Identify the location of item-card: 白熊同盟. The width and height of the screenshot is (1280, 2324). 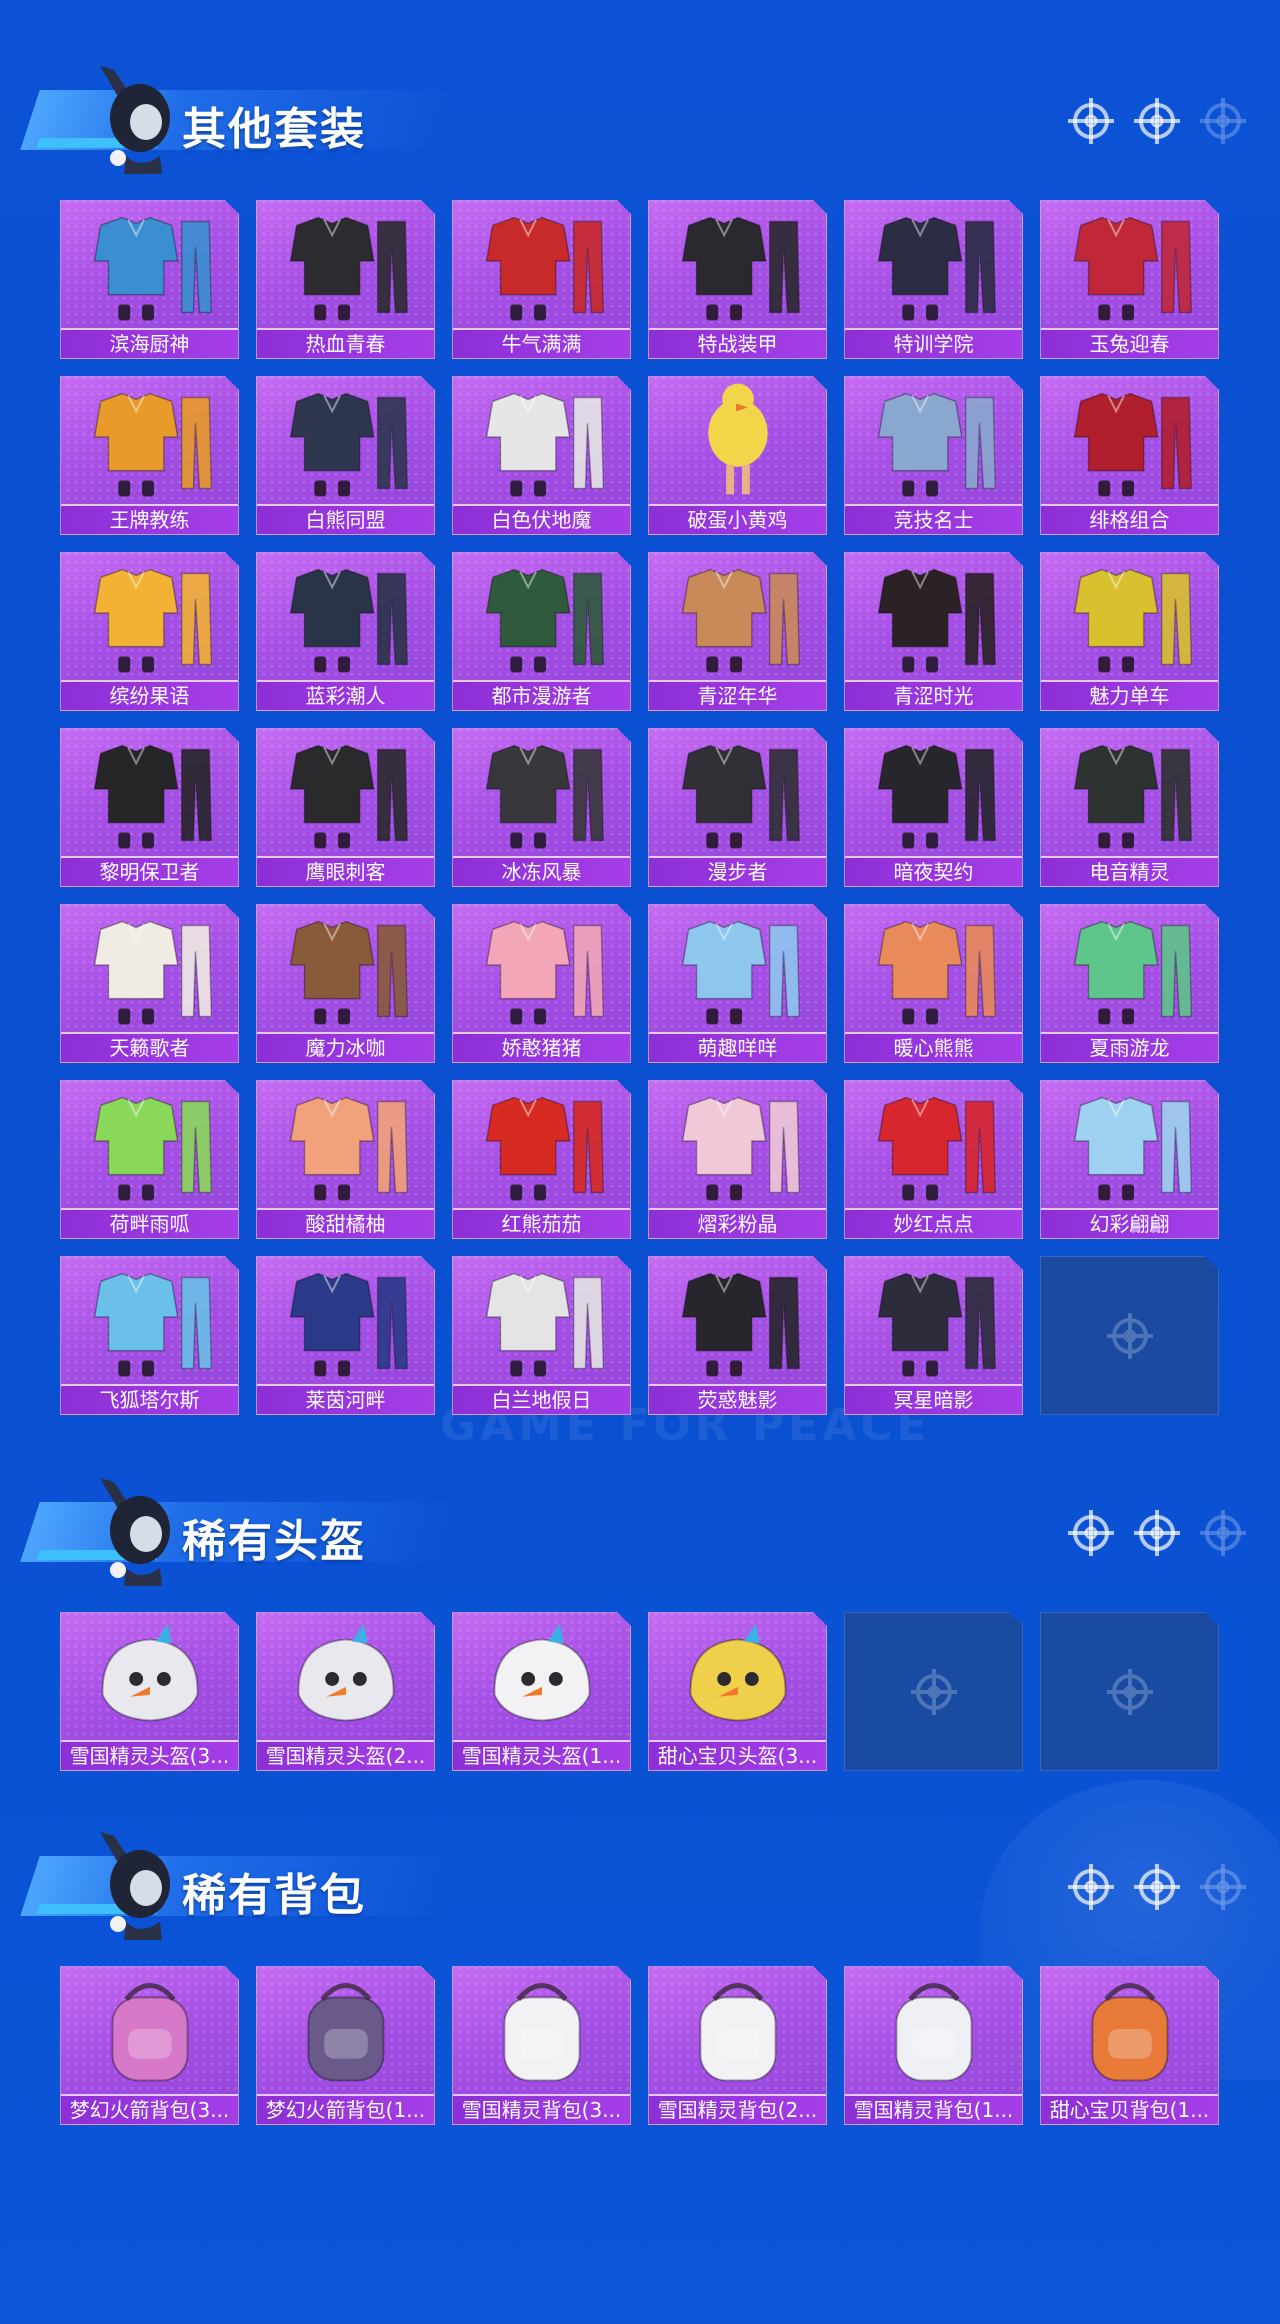
(345, 455).